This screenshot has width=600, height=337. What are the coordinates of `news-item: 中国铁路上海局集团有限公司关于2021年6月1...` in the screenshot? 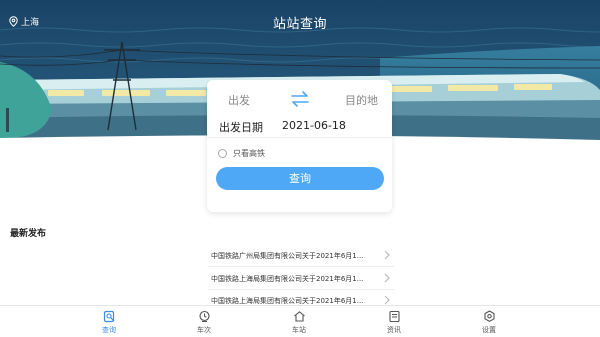 It's located at (301, 279).